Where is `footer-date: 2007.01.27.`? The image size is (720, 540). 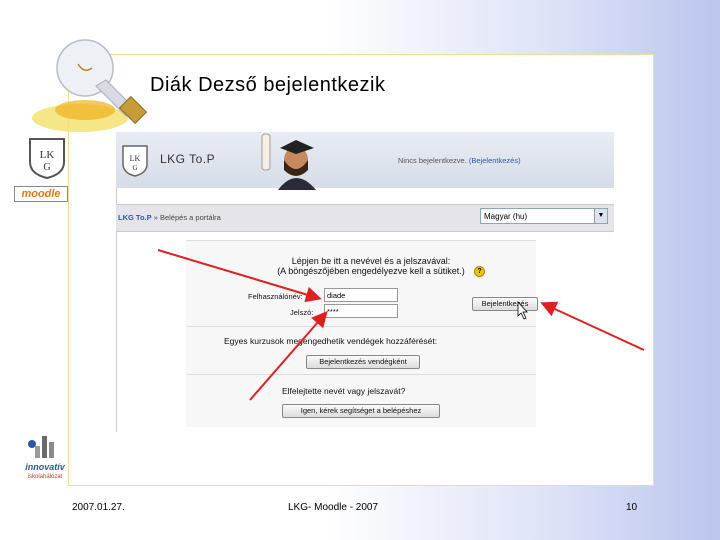
footer-date: 2007.01.27. is located at coordinates (98, 507).